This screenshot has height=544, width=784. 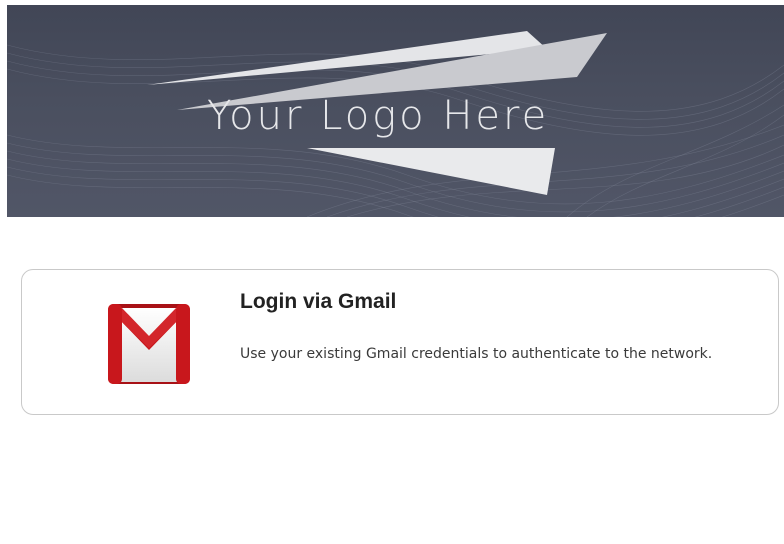 What do you see at coordinates (378, 116) in the screenshot?
I see `logo-text: Your Logo Here` at bounding box center [378, 116].